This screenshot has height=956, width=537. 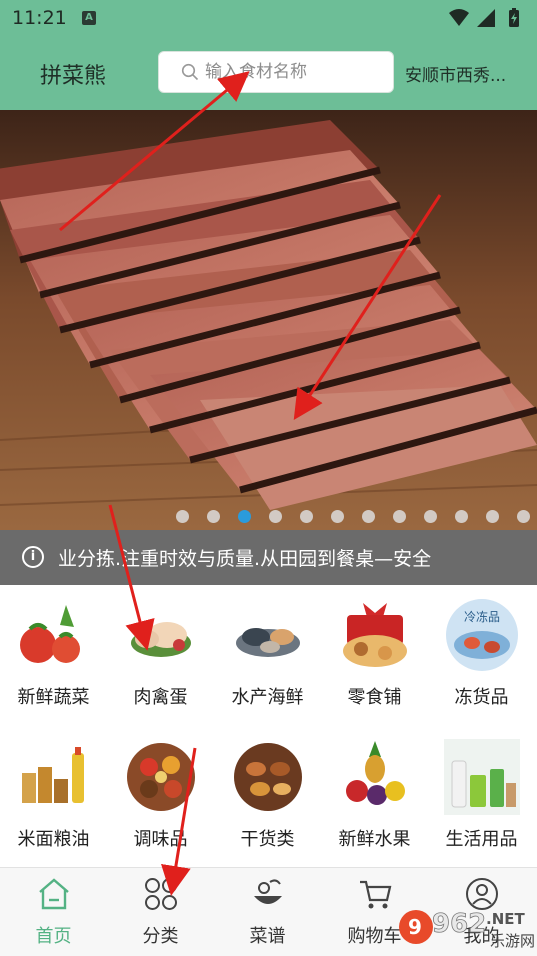 I want to click on category-snacks: 零食铺, so click(x=374, y=655).